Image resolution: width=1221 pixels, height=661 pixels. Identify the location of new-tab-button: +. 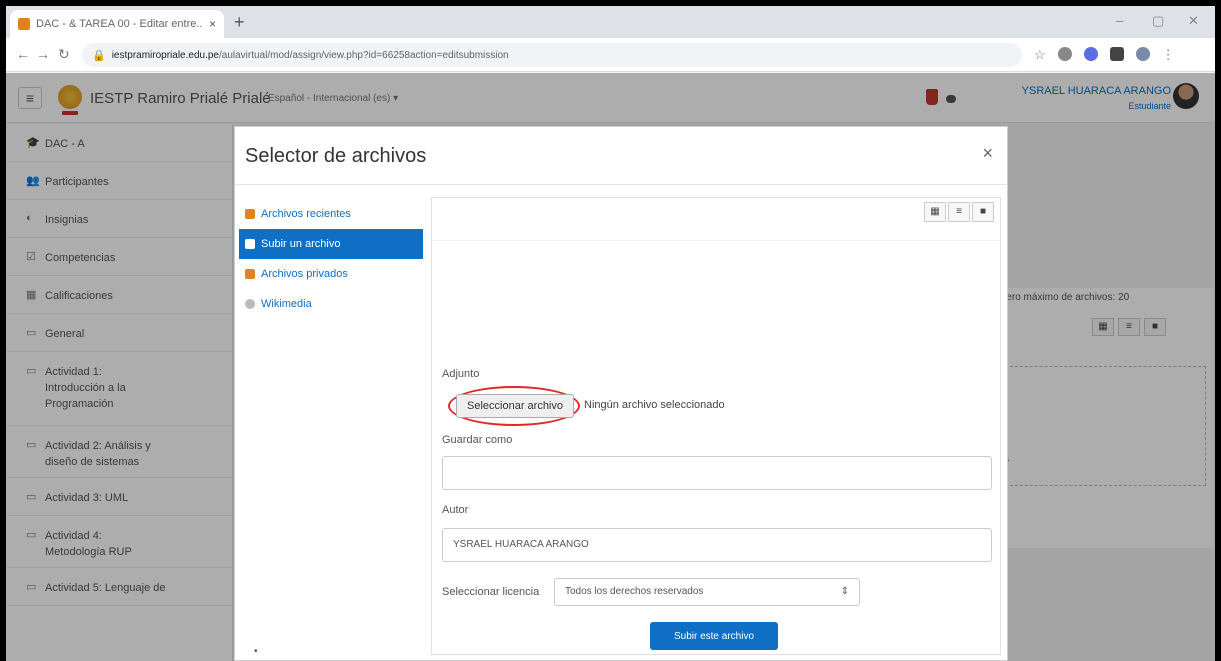
(239, 22).